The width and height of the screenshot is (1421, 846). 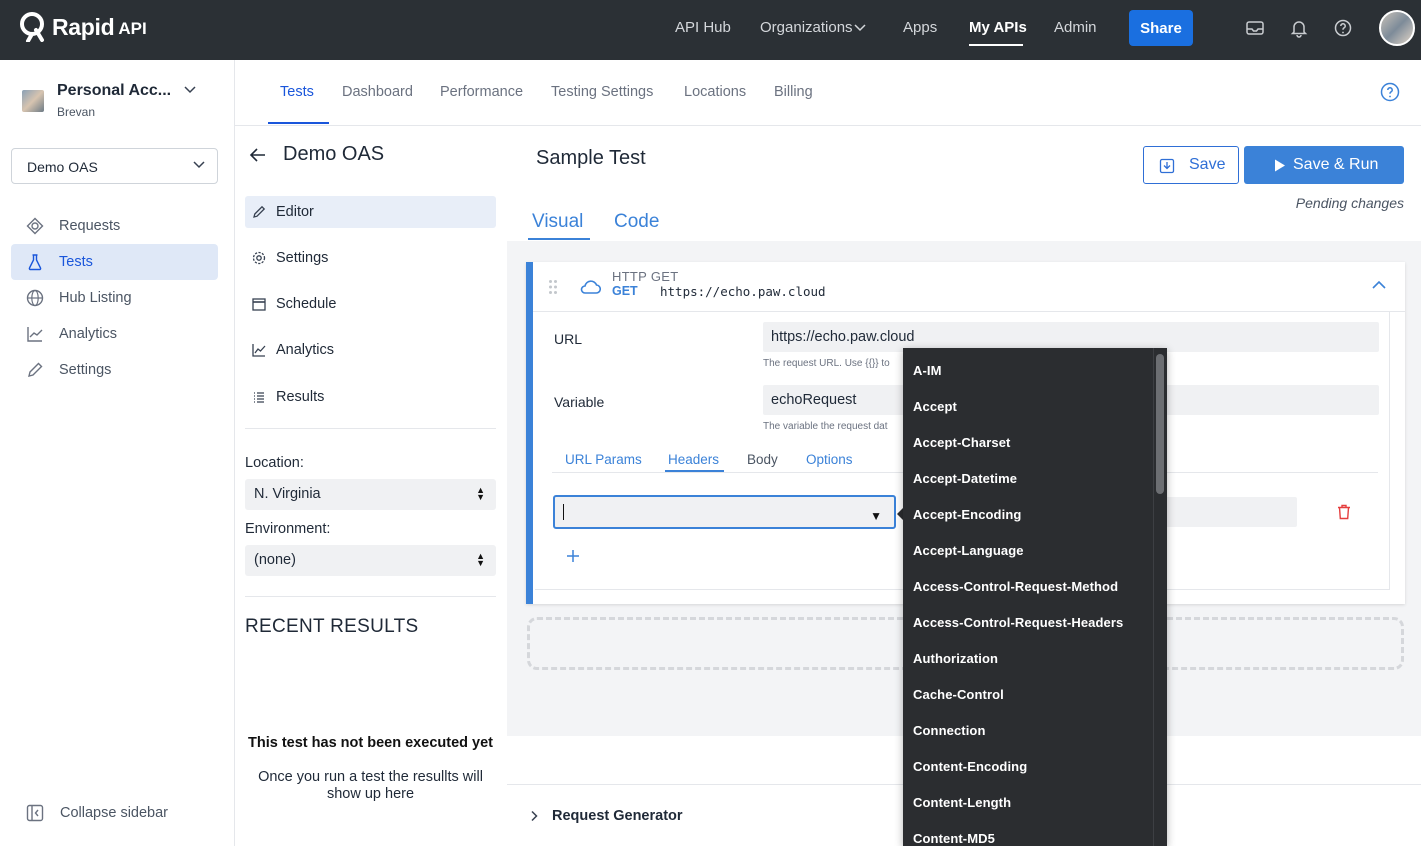 I want to click on requests-icon, so click(x=35, y=226).